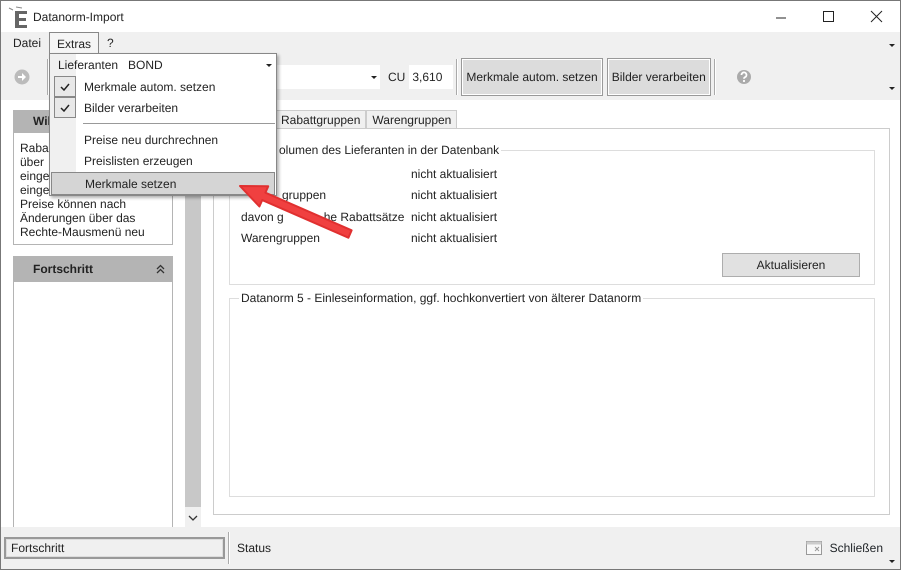  Describe the element at coordinates (73, 204) in the screenshot. I see `info-text: Preise können nach` at that location.